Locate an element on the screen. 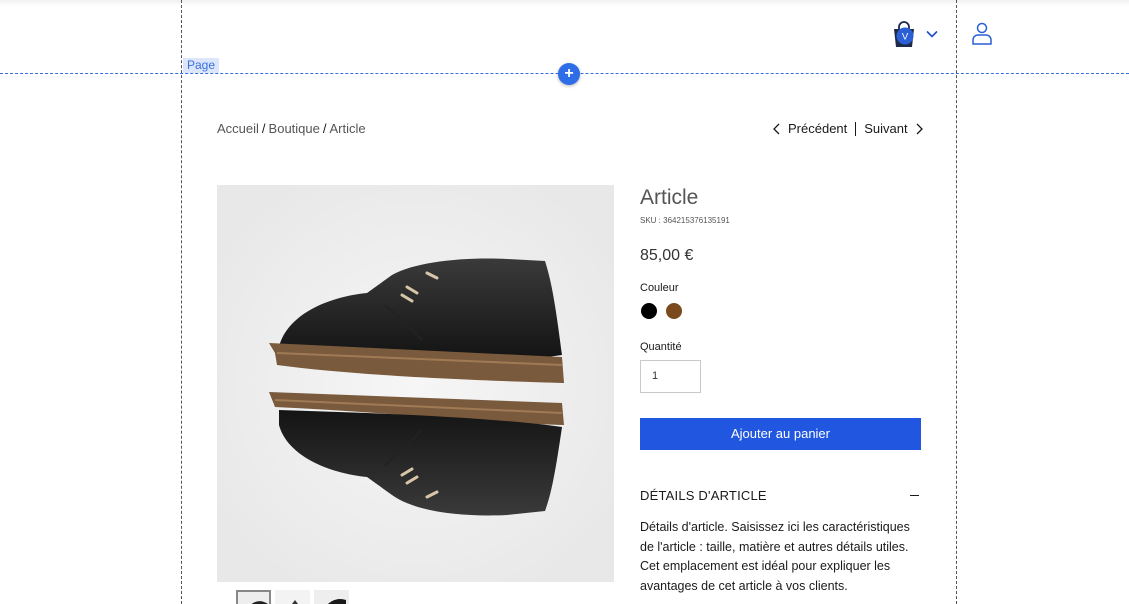 The width and height of the screenshot is (1129, 604). color-label: Couleur is located at coordinates (659, 288).